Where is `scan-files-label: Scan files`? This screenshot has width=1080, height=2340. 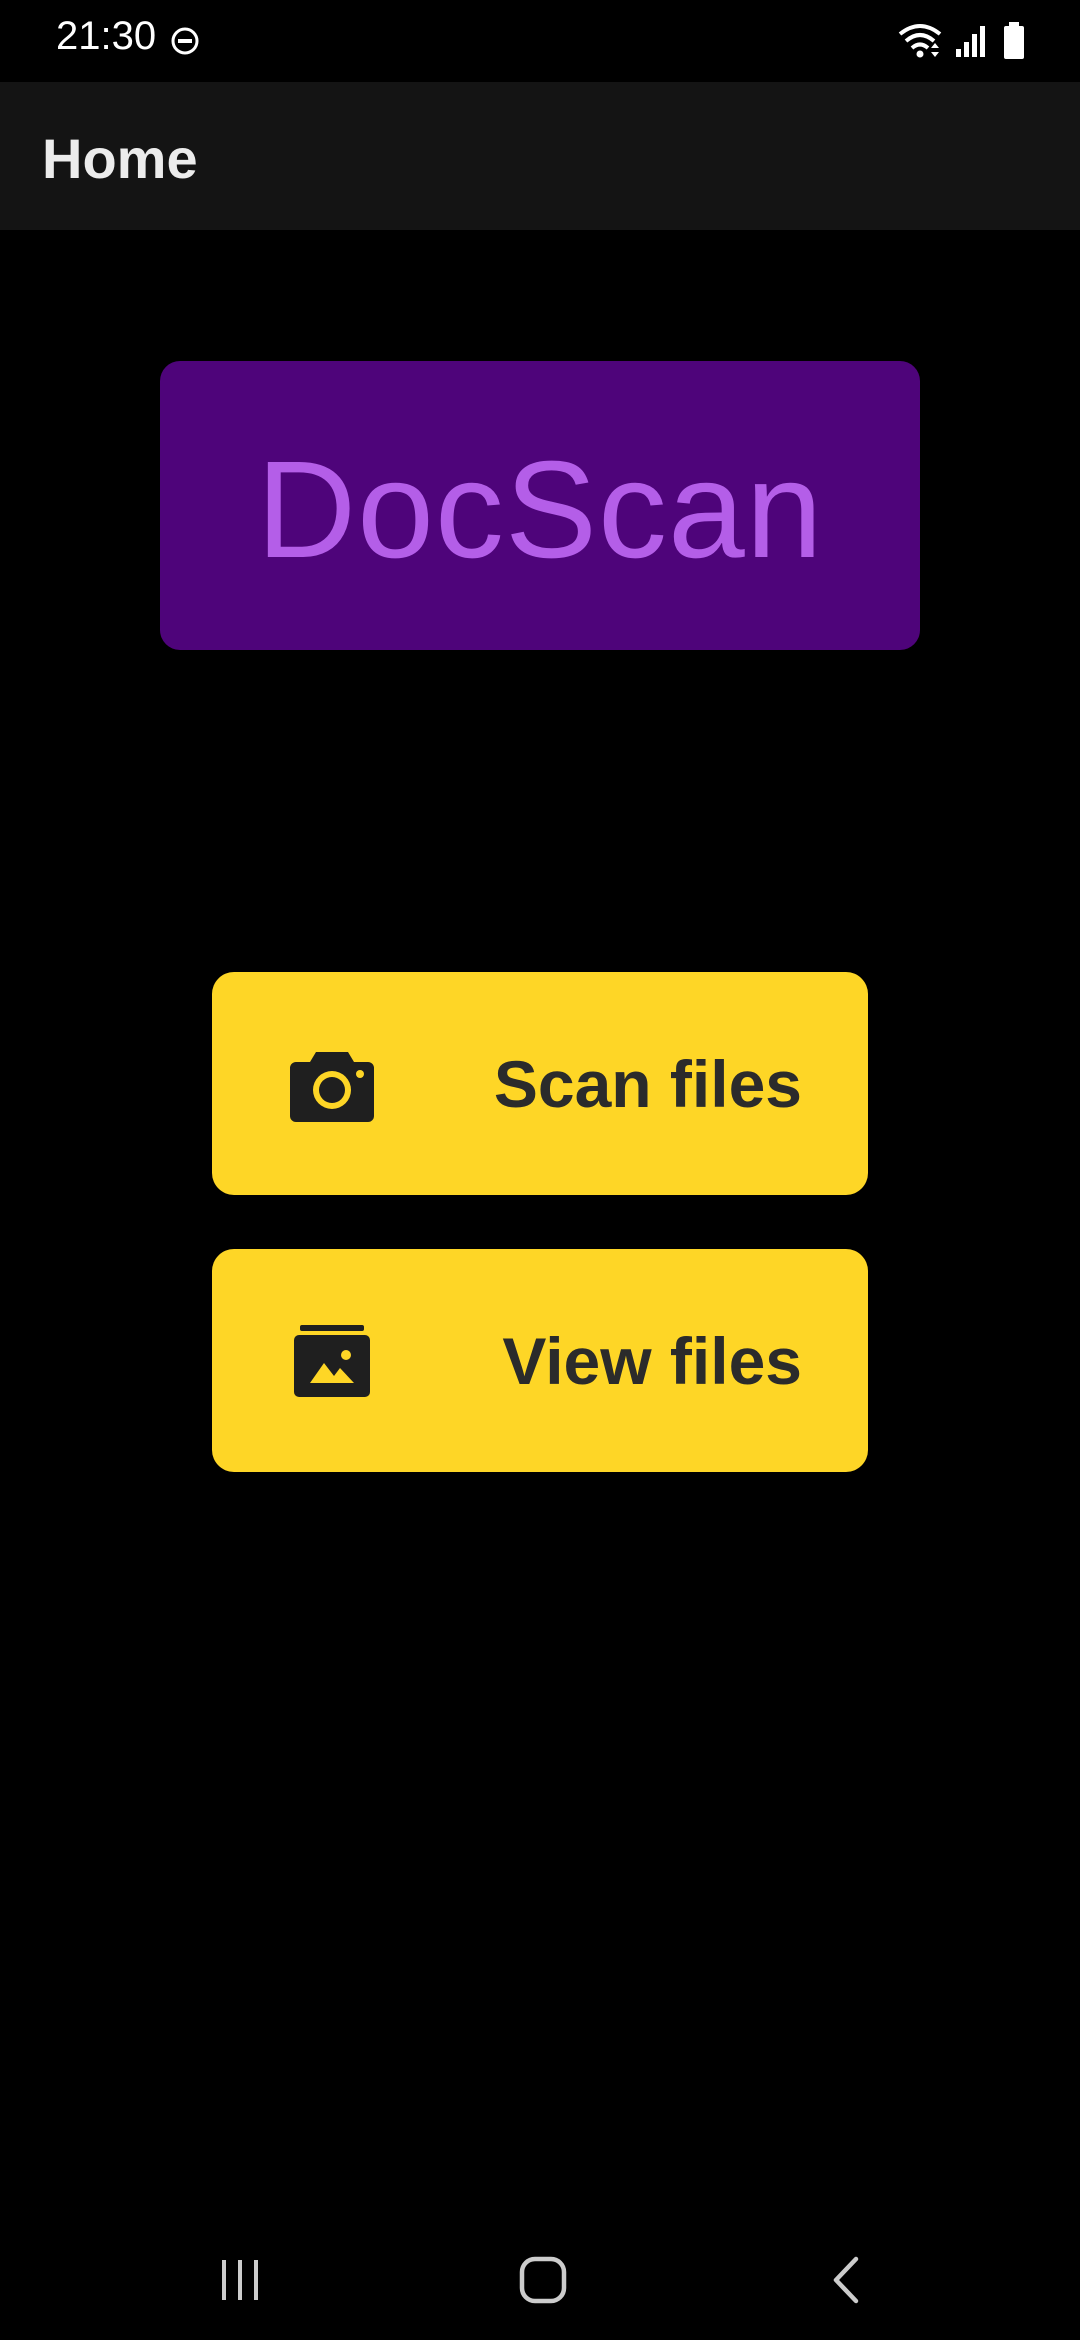 scan-files-label: Scan files is located at coordinates (647, 1083).